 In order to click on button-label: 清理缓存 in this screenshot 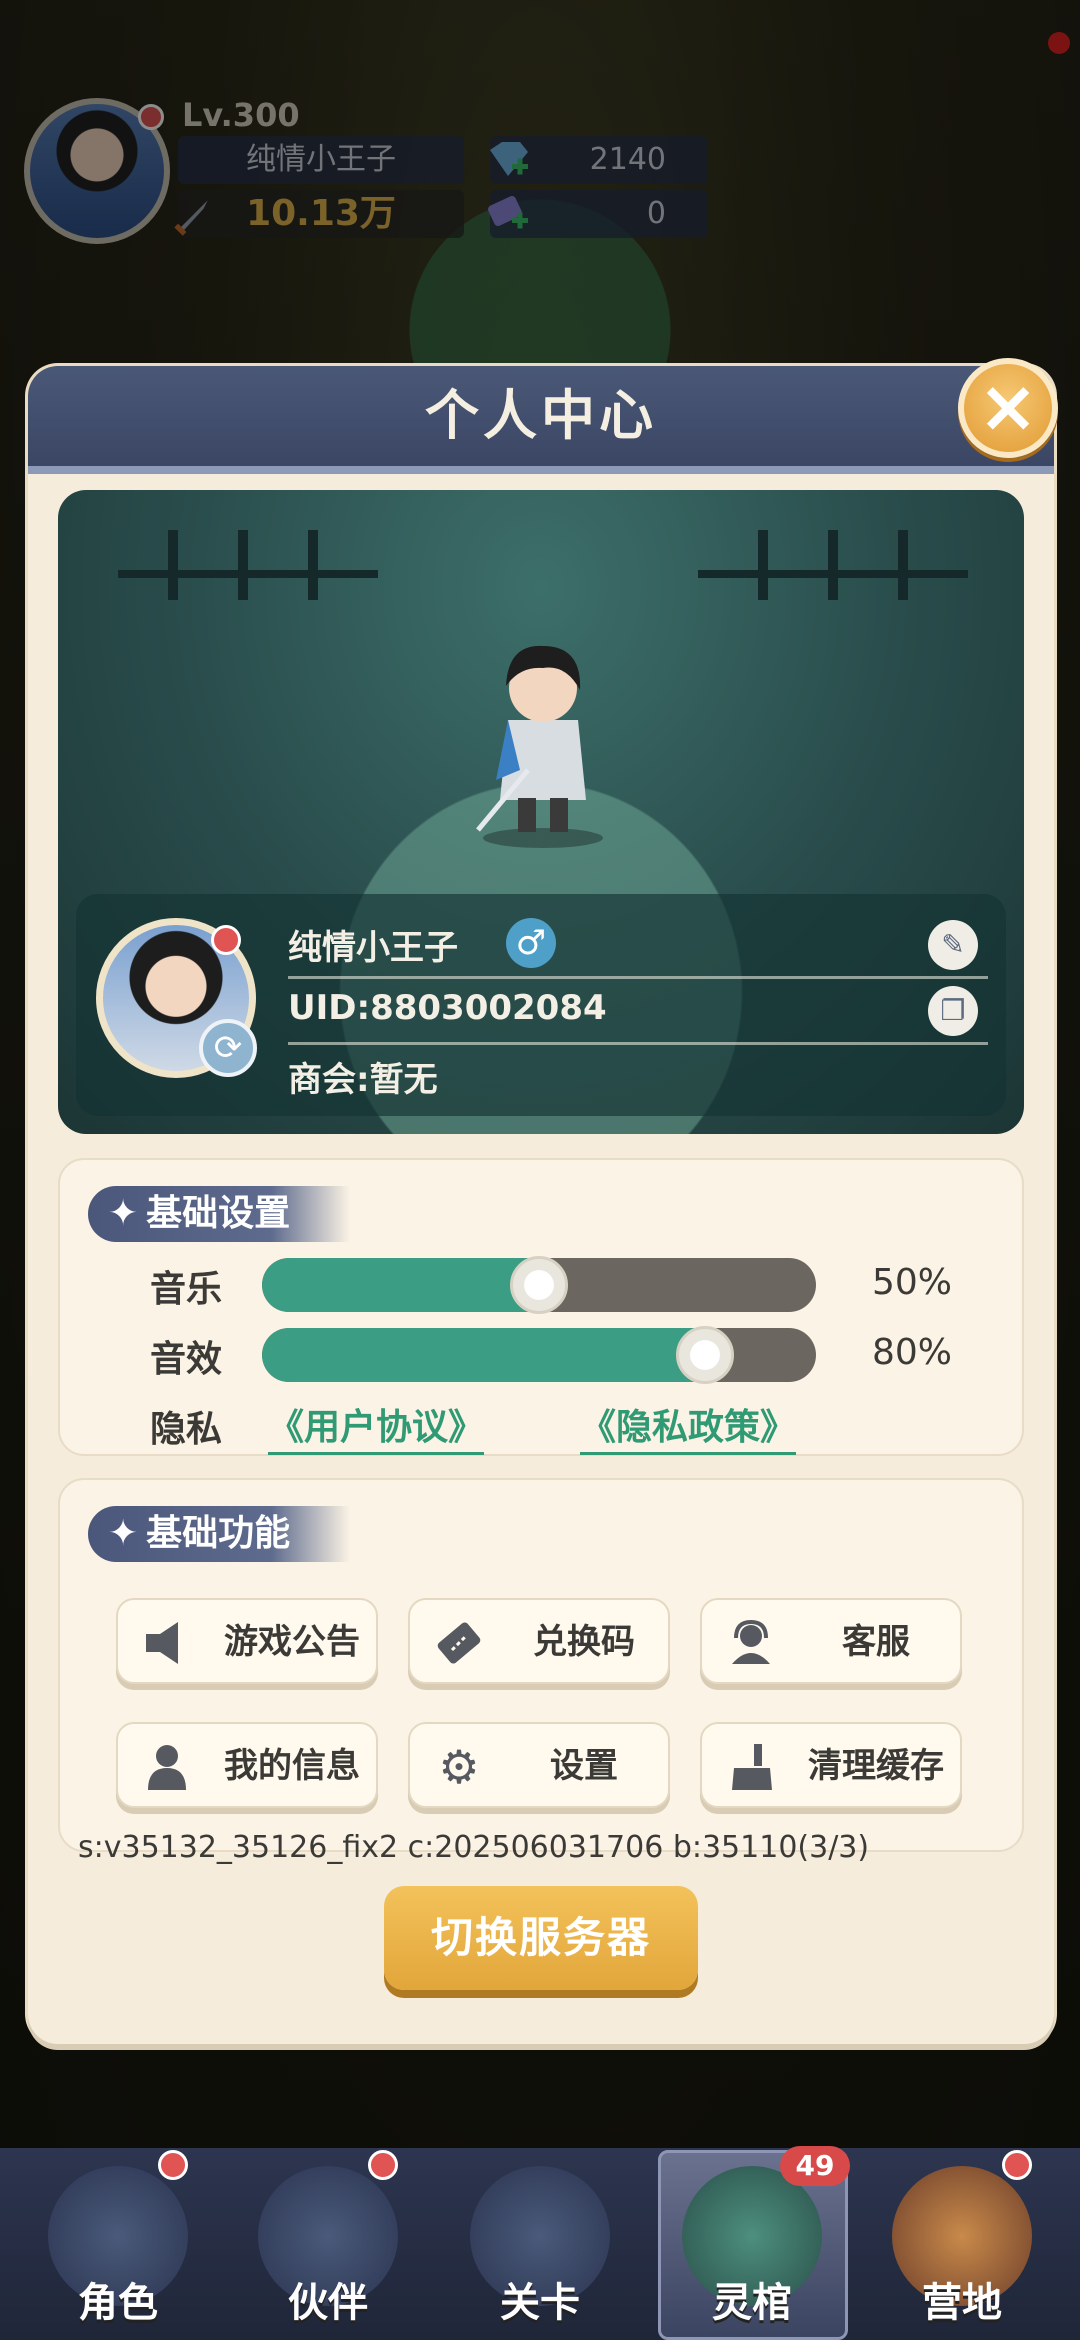, I will do `click(876, 1766)`.